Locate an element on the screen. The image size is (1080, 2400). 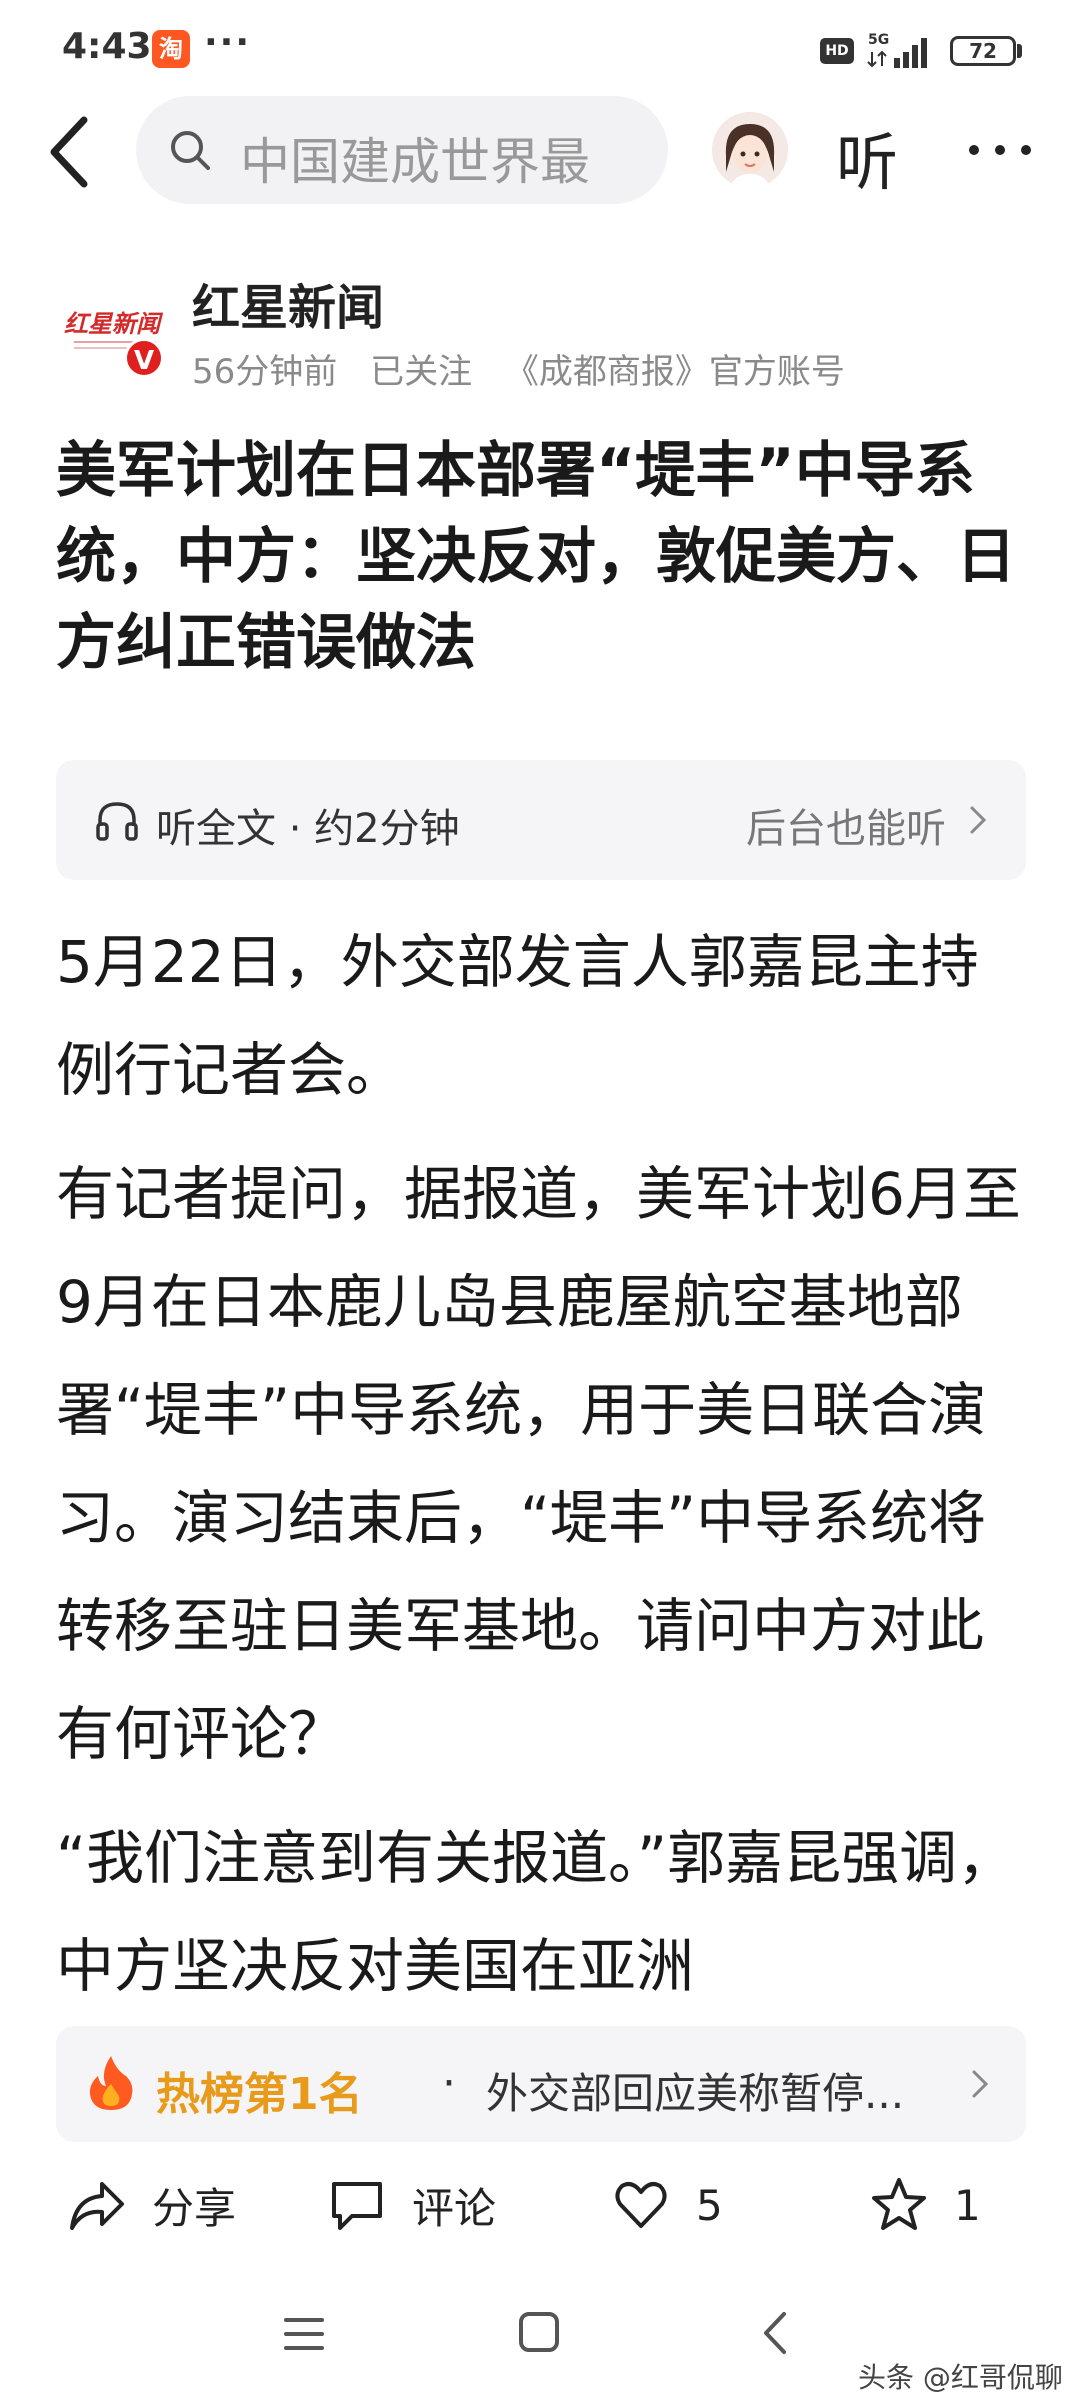
author-name: 红星新闻 is located at coordinates (288, 303).